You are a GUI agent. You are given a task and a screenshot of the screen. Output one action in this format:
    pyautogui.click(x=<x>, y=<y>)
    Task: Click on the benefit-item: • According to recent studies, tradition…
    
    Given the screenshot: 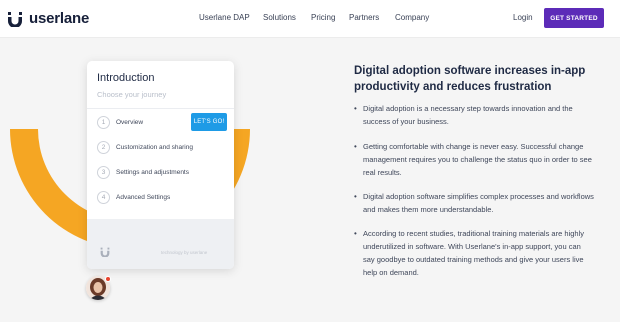 What is the action you would take?
    pyautogui.click(x=474, y=253)
    